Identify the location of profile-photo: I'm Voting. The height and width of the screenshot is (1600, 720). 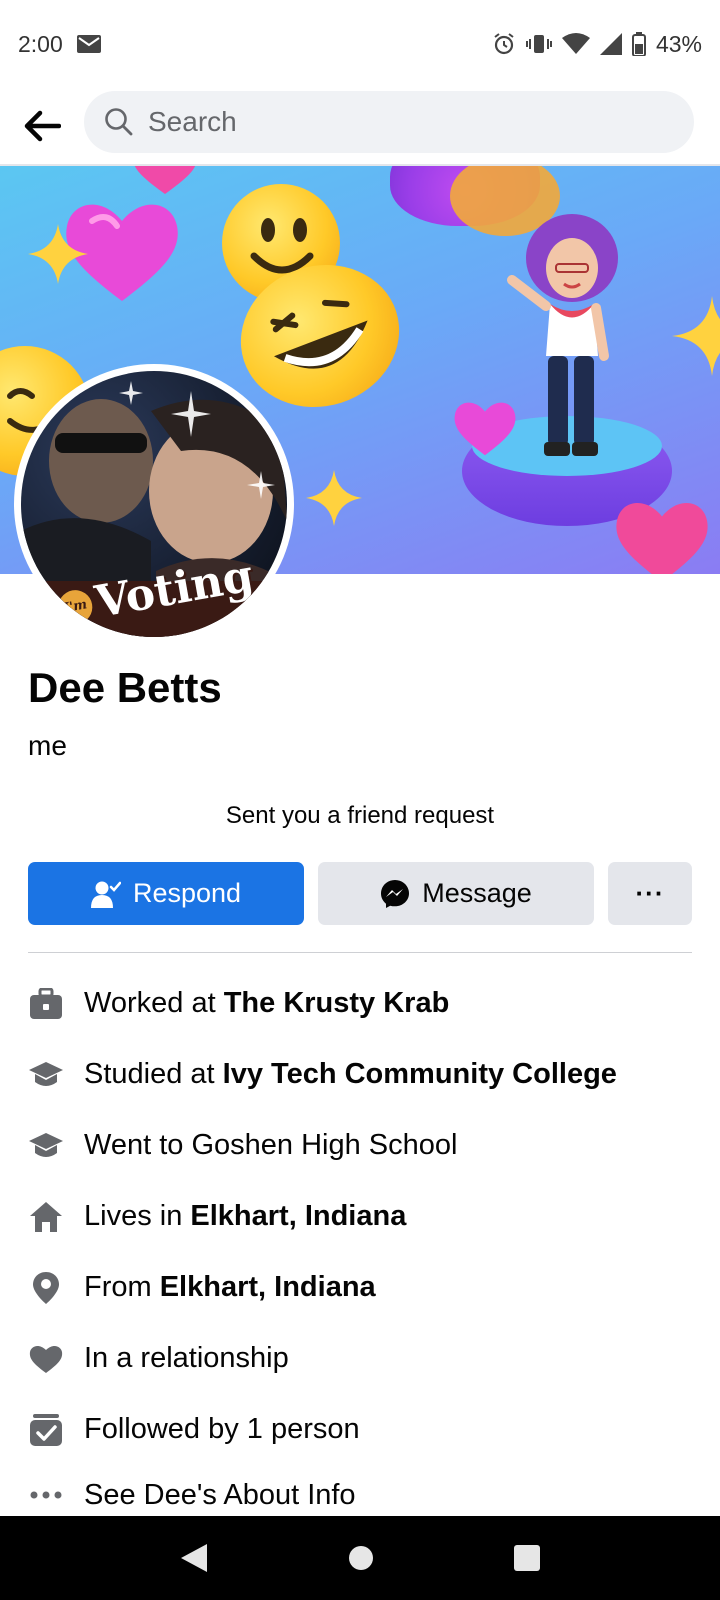
(154, 504).